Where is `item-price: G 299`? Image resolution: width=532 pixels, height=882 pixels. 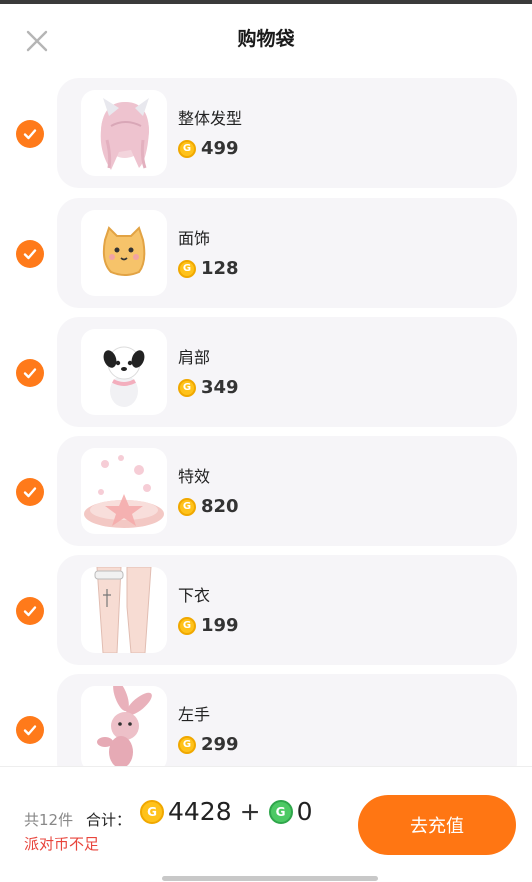 item-price: G 299 is located at coordinates (208, 744).